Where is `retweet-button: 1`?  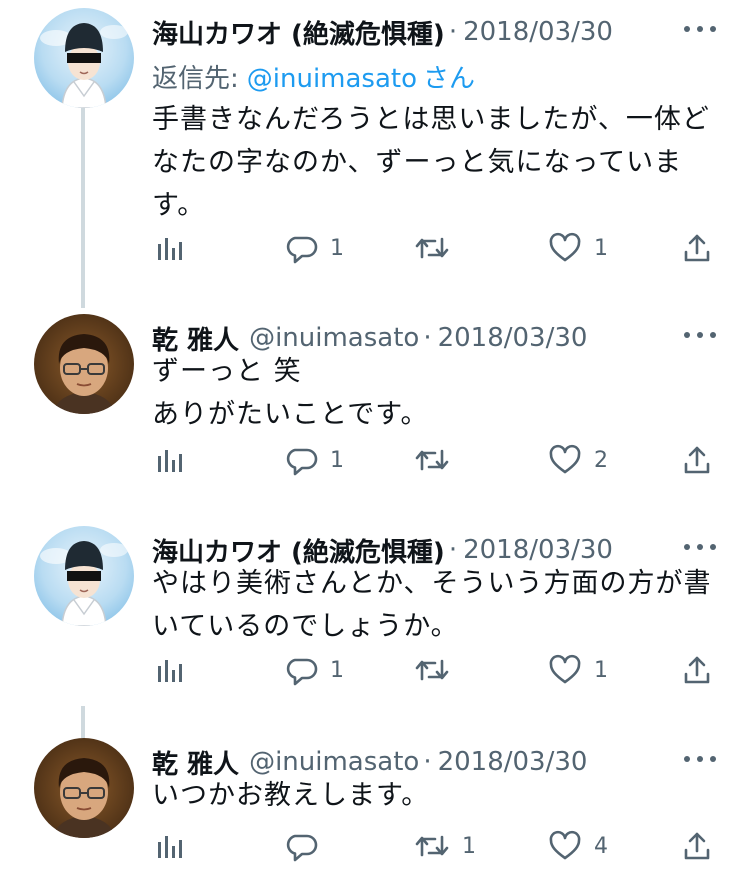 retweet-button: 1 is located at coordinates (445, 846).